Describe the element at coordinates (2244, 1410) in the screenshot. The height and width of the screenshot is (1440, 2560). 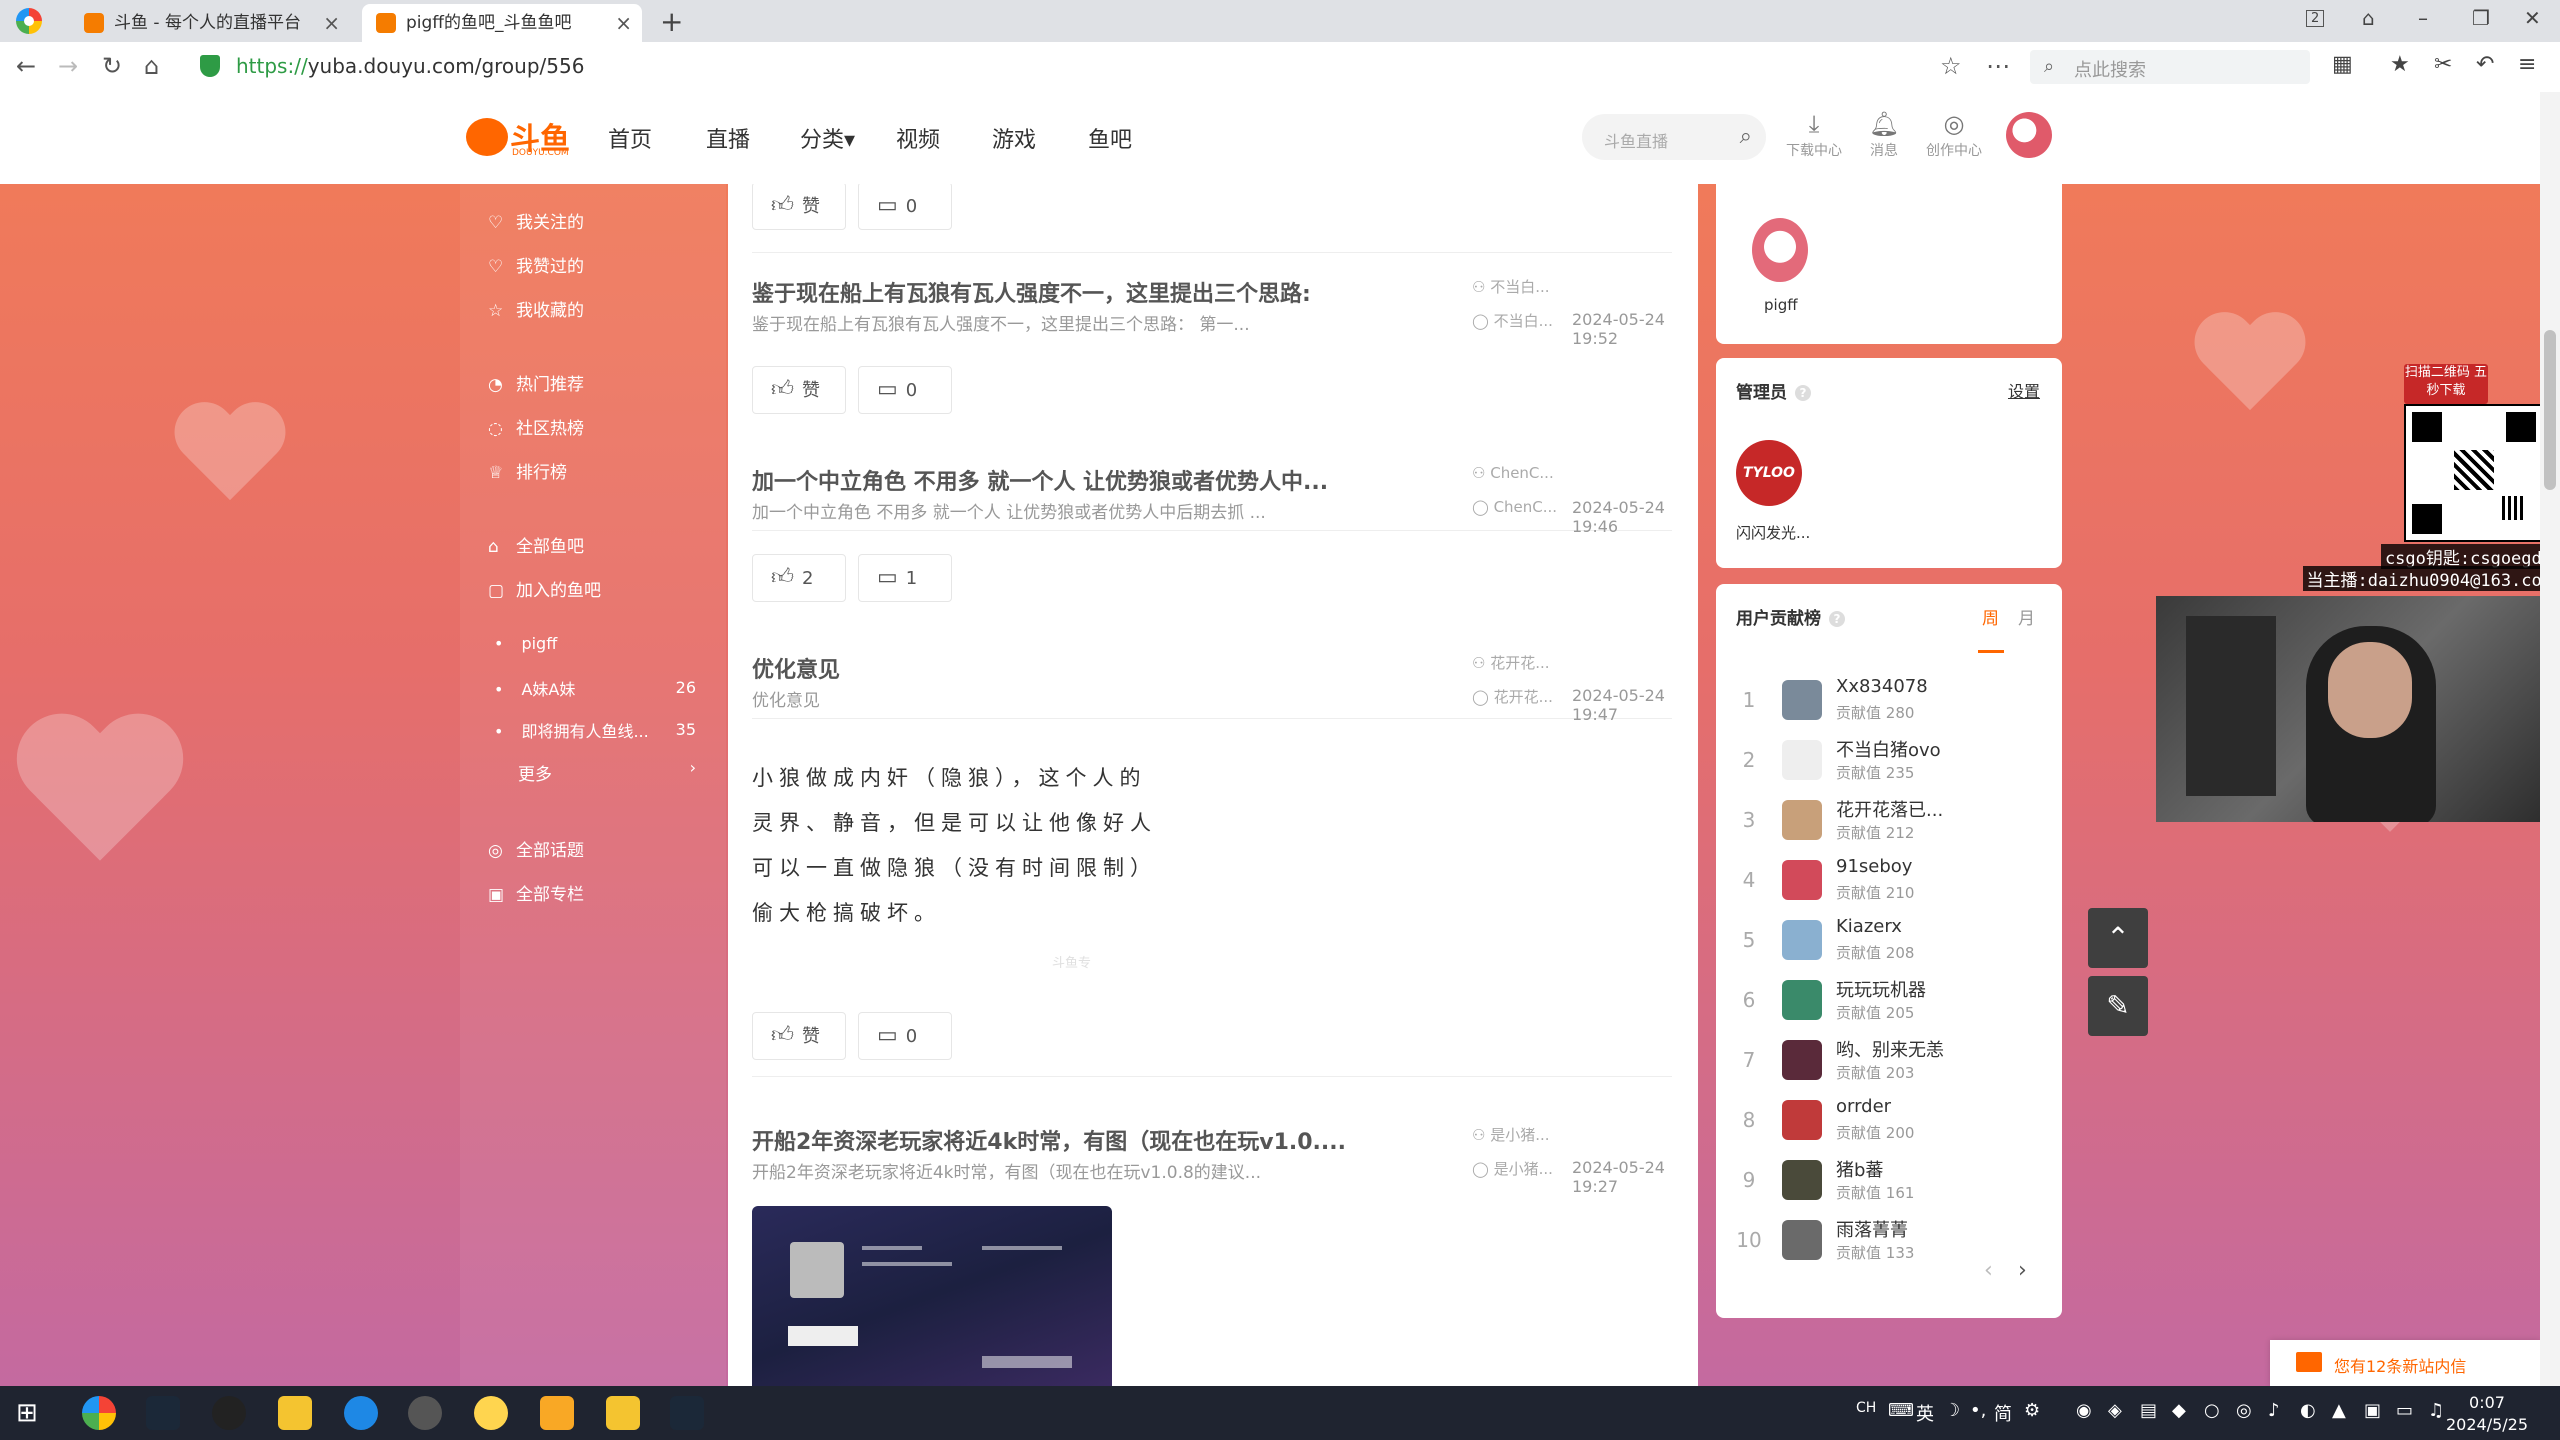
I see `tray-app-icon: ◎` at that location.